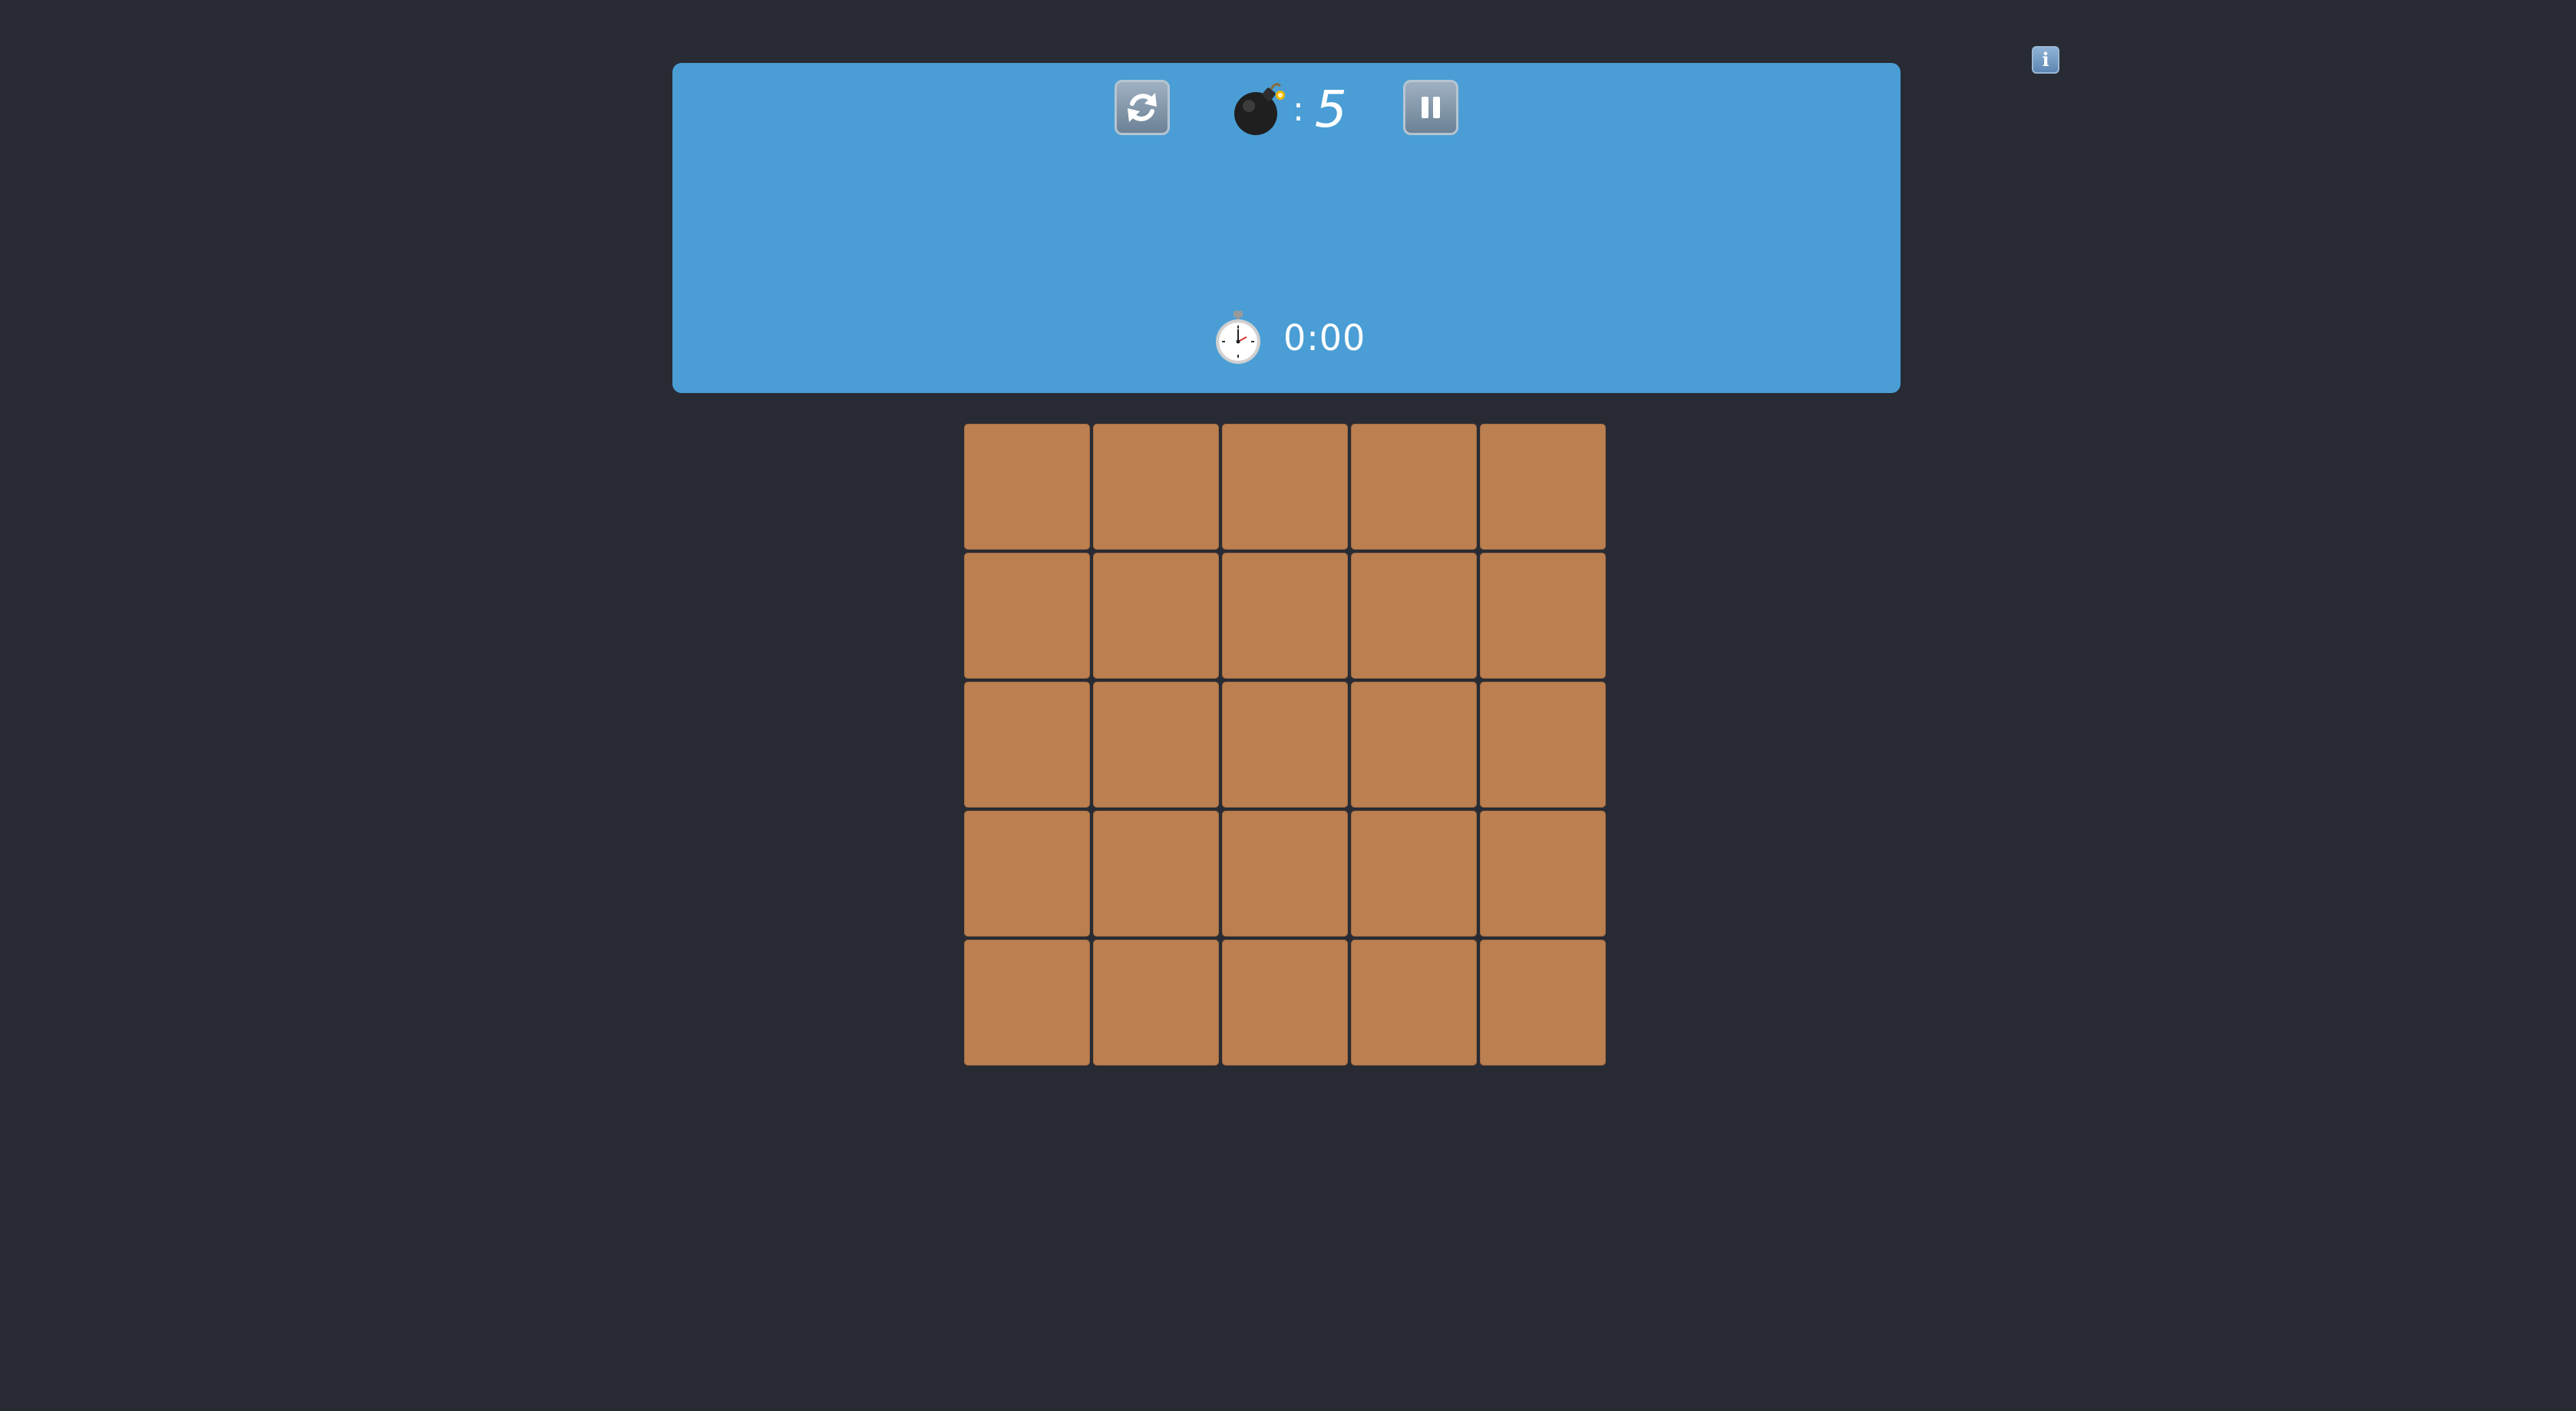 The image size is (2576, 1411). What do you see at coordinates (1156, 616) in the screenshot?
I see `board-cell-r2-c2` at bounding box center [1156, 616].